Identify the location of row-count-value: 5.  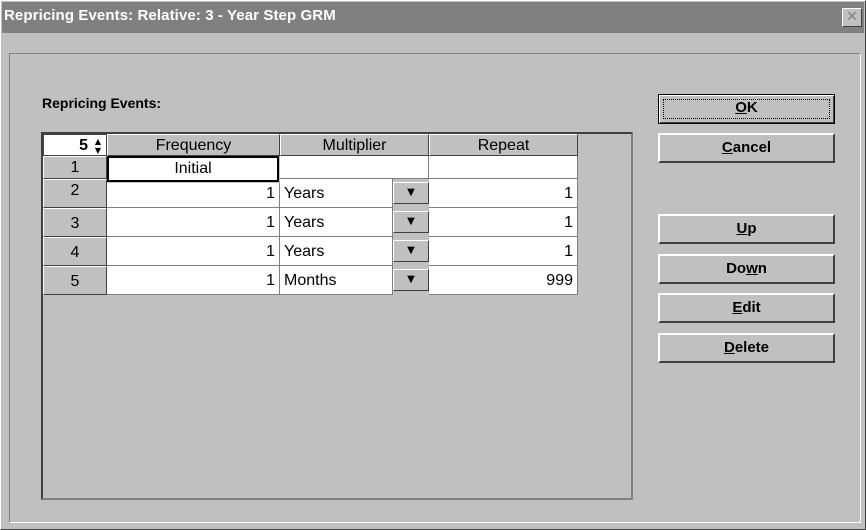
(83, 145).